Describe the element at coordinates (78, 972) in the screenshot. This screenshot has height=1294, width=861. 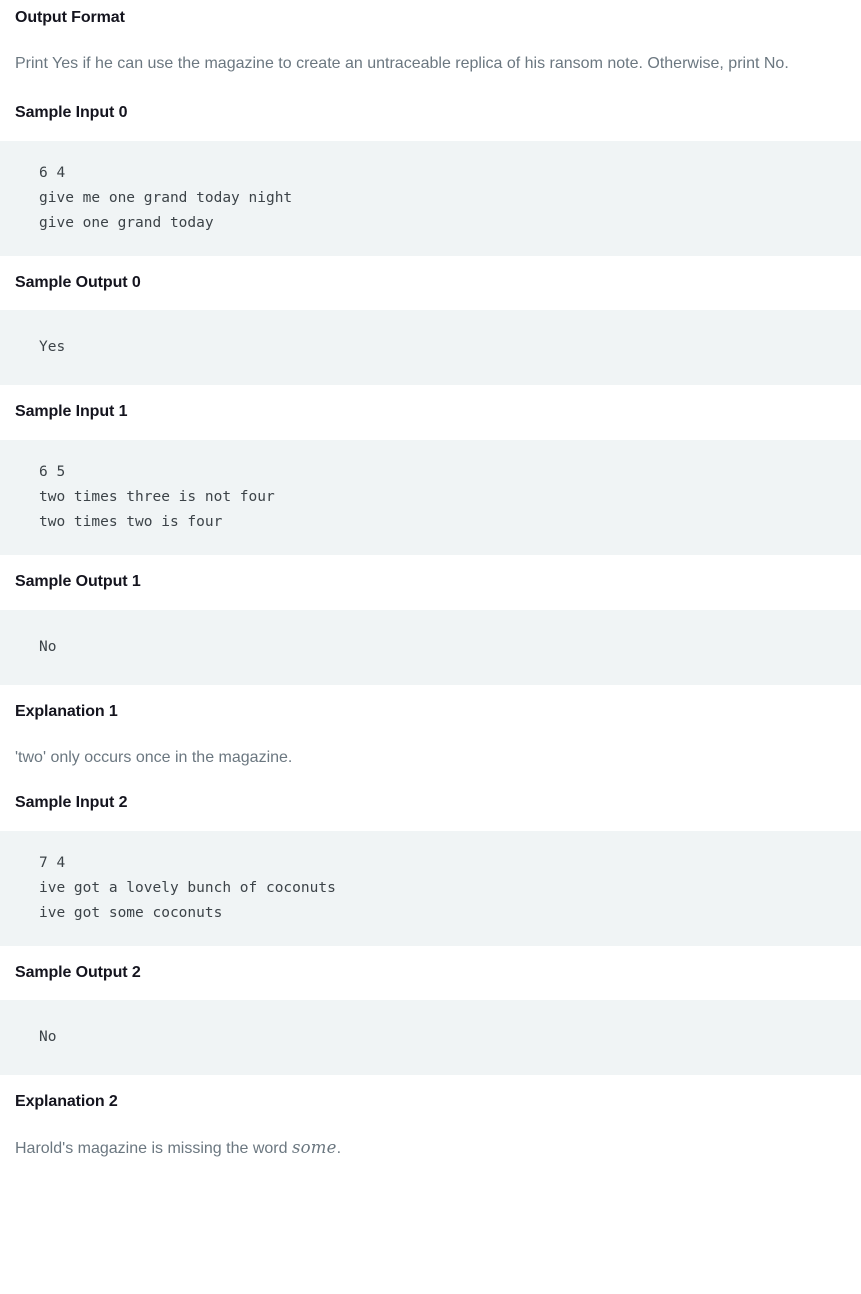
I see `heading-sample-output-2: Sample Output 2` at that location.